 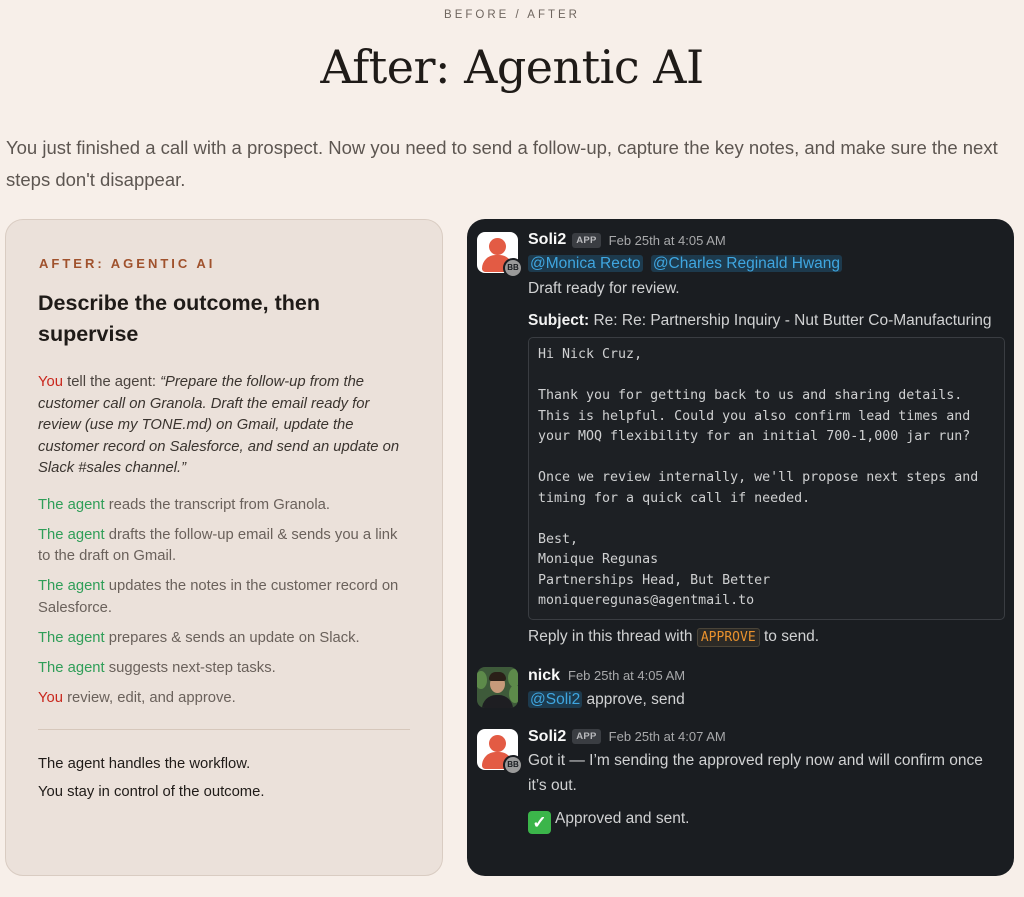 I want to click on message-text: Draft ready for review., so click(x=604, y=288).